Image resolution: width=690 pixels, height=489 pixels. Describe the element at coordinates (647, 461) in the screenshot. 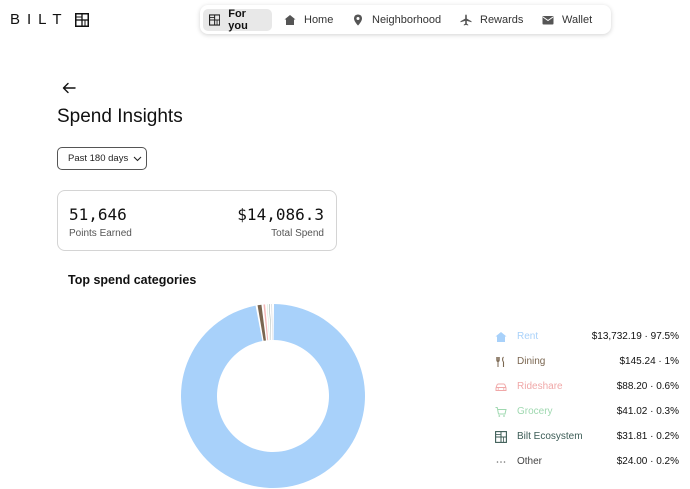

I see `legend-value: $24.00 · 0.2%` at that location.